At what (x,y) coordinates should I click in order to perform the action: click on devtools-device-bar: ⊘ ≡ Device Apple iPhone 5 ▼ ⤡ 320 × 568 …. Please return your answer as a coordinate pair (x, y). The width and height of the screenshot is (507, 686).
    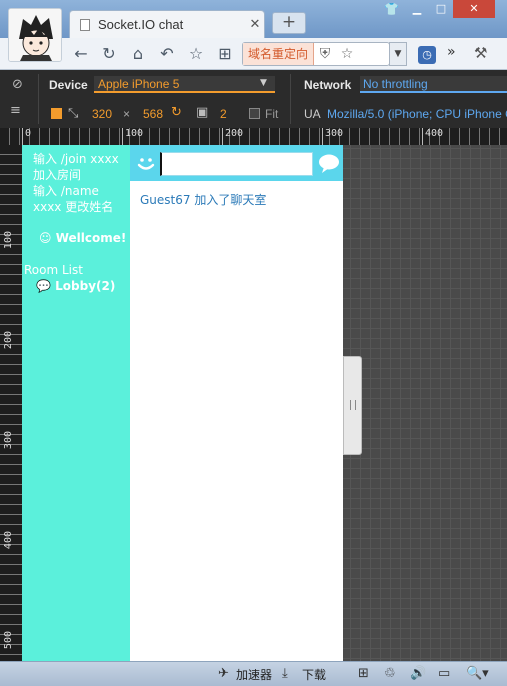
    Looking at the image, I should click on (253, 99).